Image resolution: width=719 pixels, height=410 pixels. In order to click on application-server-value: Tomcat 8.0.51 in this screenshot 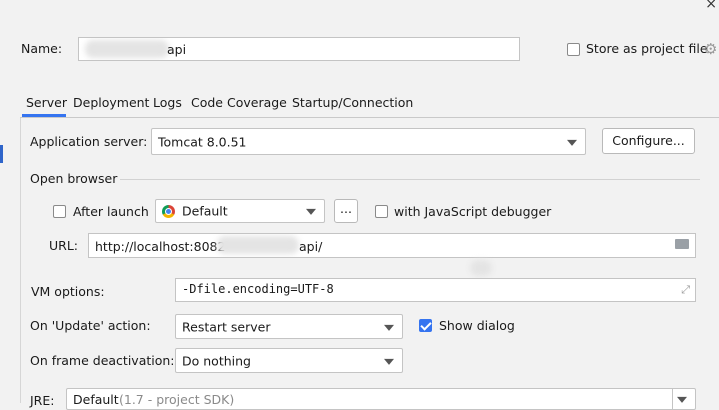, I will do `click(202, 141)`.